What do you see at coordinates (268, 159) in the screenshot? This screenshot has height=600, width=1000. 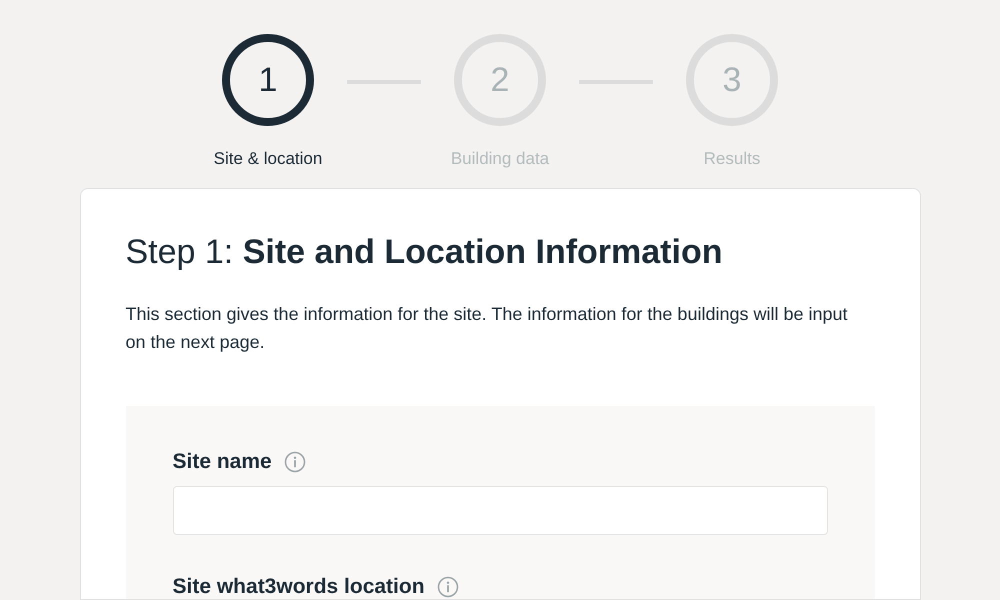 I see `step-label: Site & location` at bounding box center [268, 159].